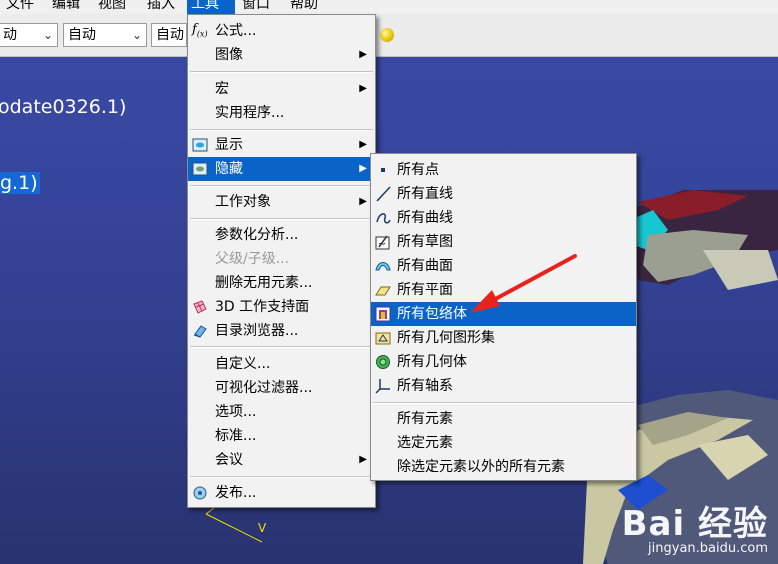 The image size is (778, 564). Describe the element at coordinates (503, 170) in the screenshot. I see `submenu-item-all-points: 所有点` at that location.